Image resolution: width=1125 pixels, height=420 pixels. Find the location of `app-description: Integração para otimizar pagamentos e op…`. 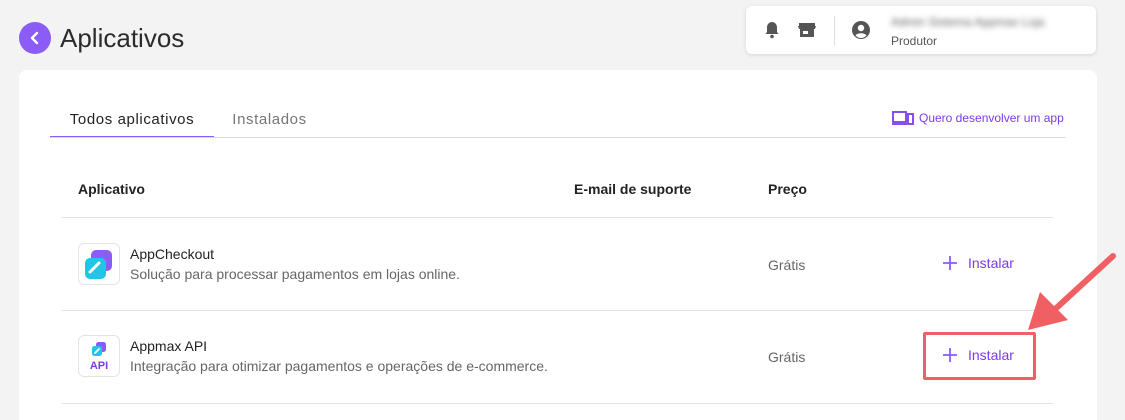

app-description: Integração para otimizar pagamentos e op… is located at coordinates (339, 366).